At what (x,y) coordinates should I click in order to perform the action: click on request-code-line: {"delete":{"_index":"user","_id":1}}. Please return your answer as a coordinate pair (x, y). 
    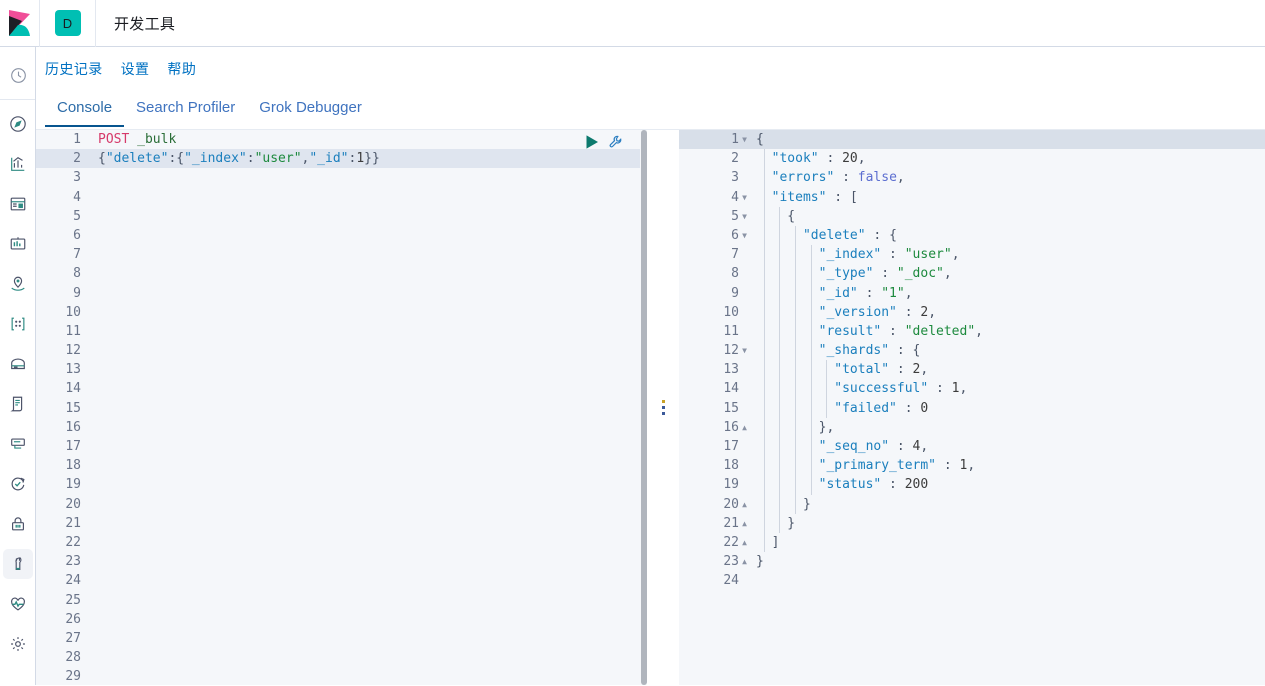
    Looking at the image, I should click on (369, 159).